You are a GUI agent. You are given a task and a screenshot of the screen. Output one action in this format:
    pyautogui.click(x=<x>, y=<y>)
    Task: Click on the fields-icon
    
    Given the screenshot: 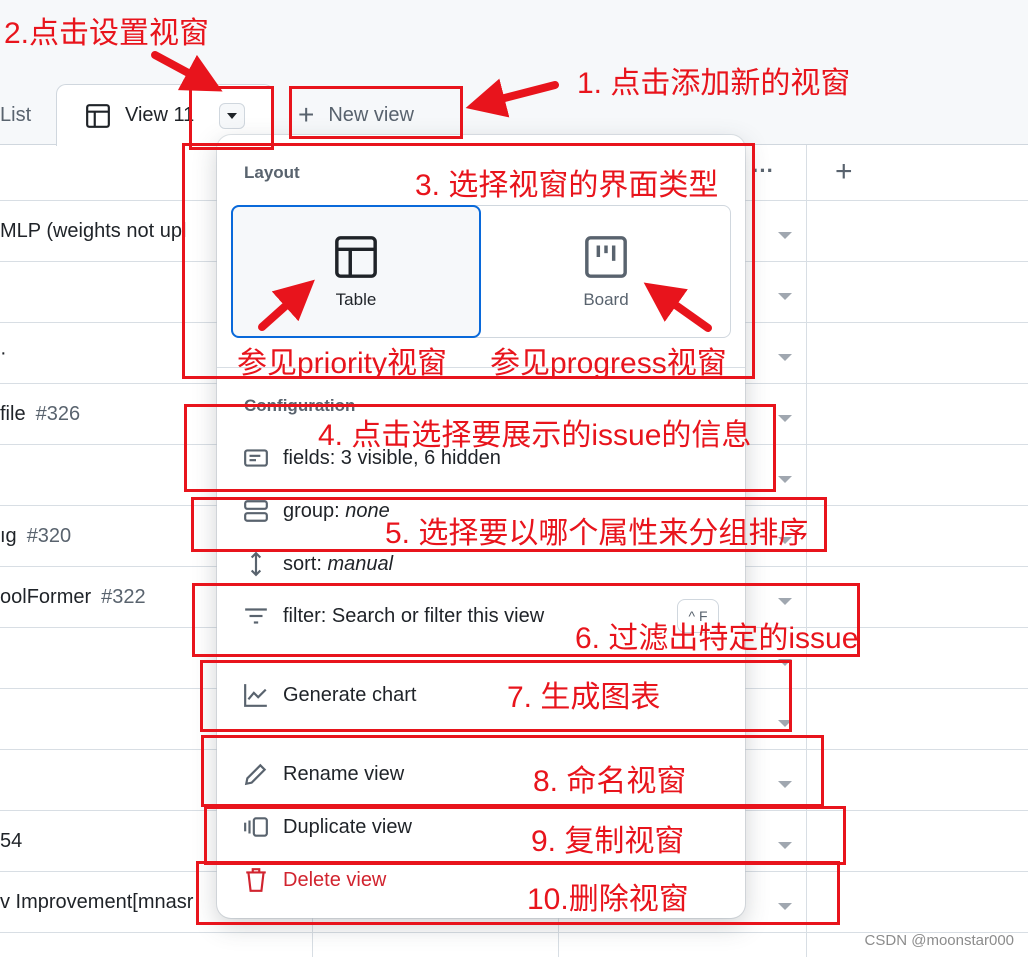 What is the action you would take?
    pyautogui.click(x=256, y=458)
    